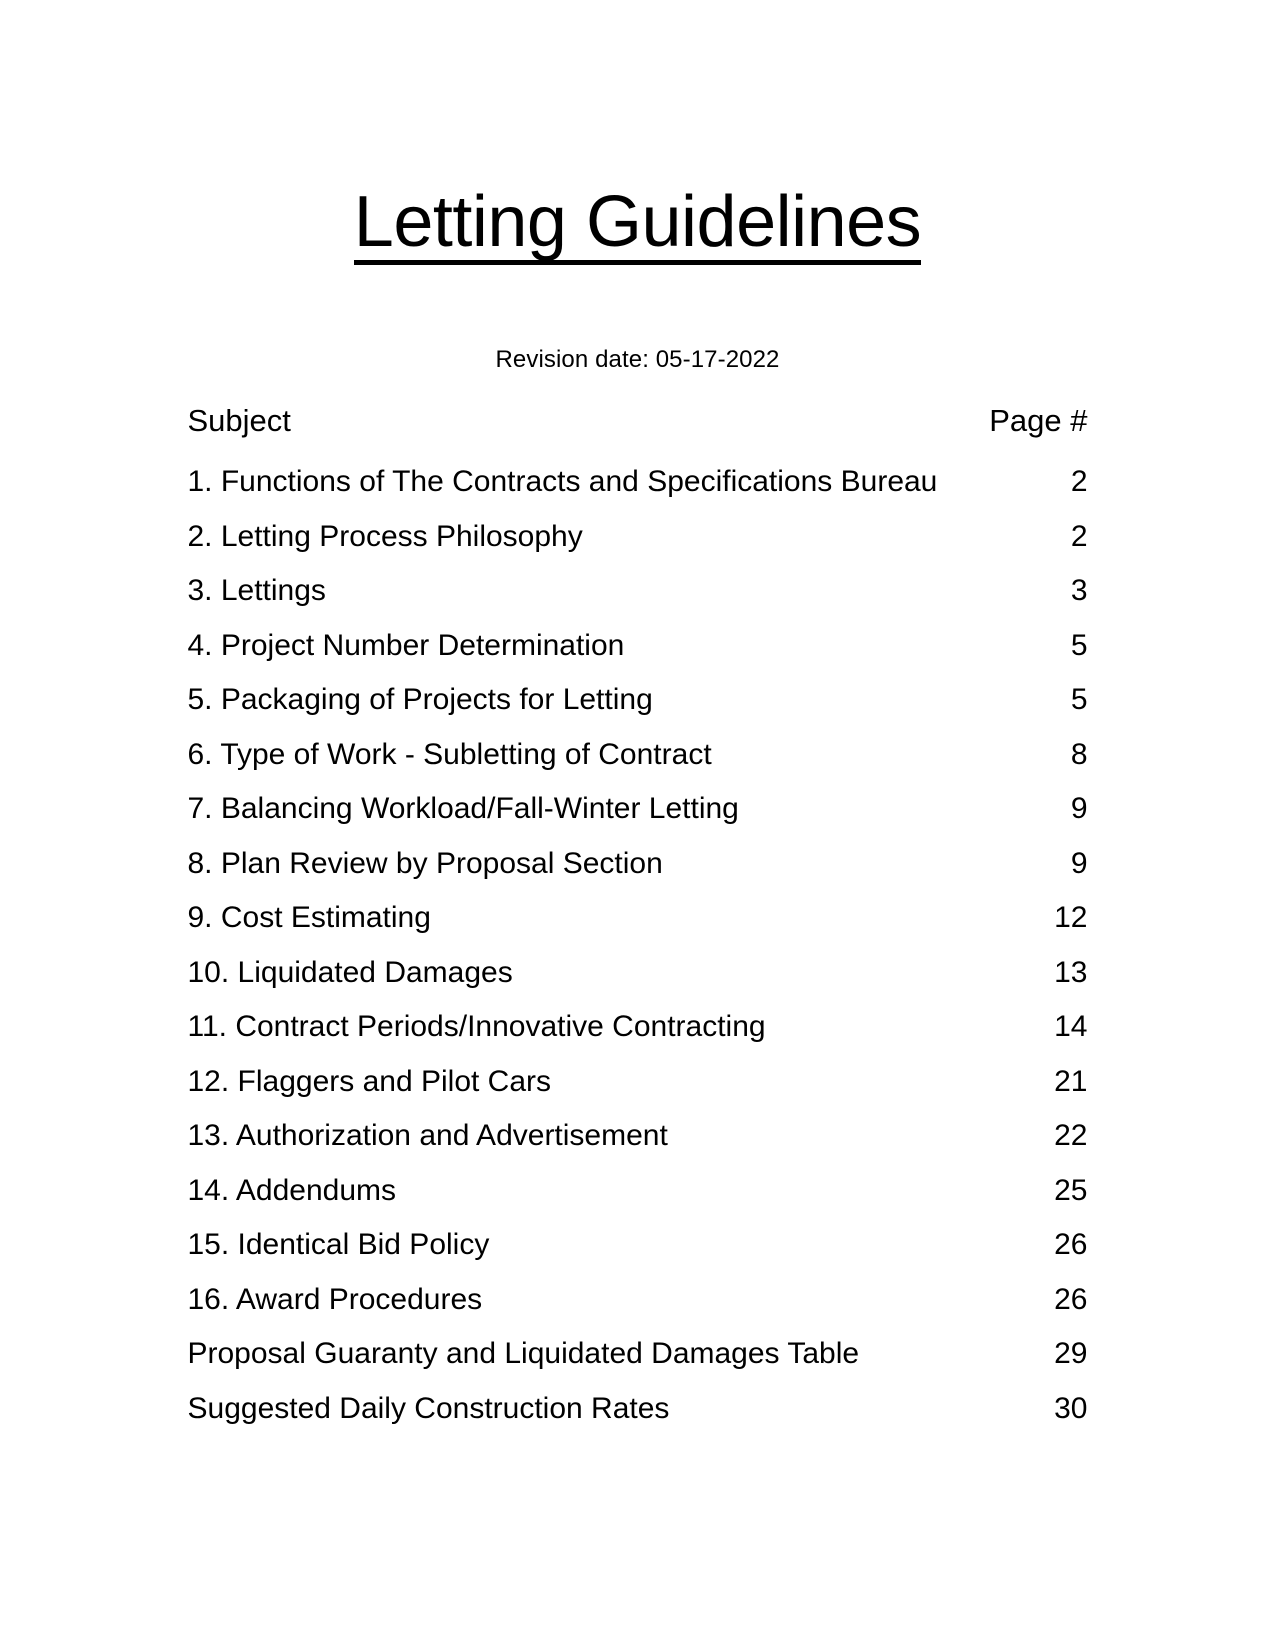  I want to click on toc-row: Suggested Daily Construction Rates 30, so click(638, 1419).